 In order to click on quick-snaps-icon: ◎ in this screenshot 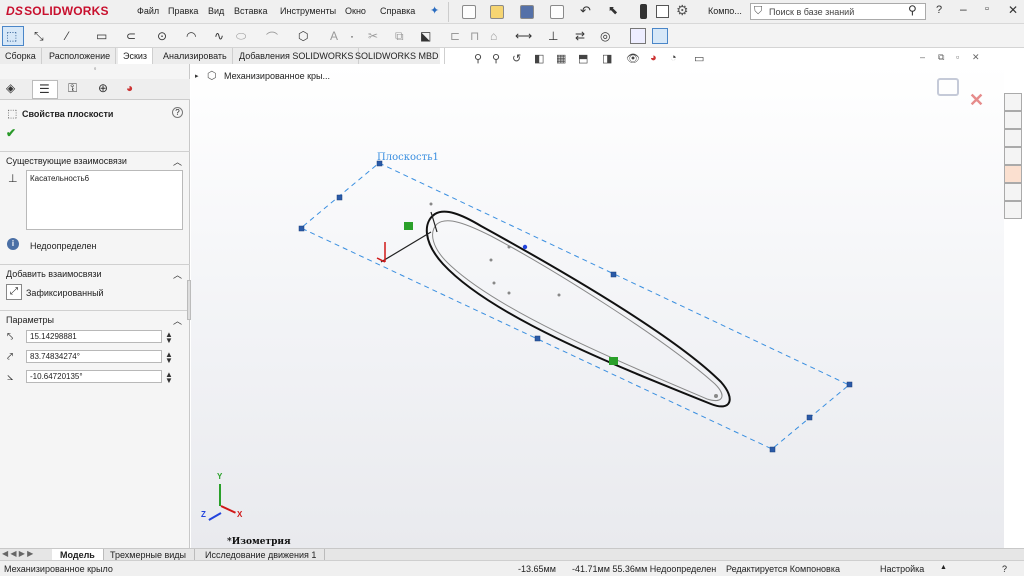, I will do `click(605, 36)`.